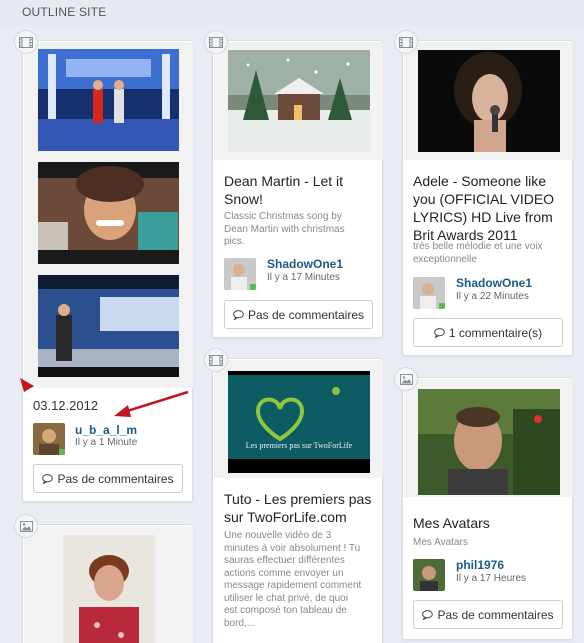  What do you see at coordinates (299, 422) in the screenshot?
I see `video-thumbnail: Les premiers pas sur TwoForLife` at bounding box center [299, 422].